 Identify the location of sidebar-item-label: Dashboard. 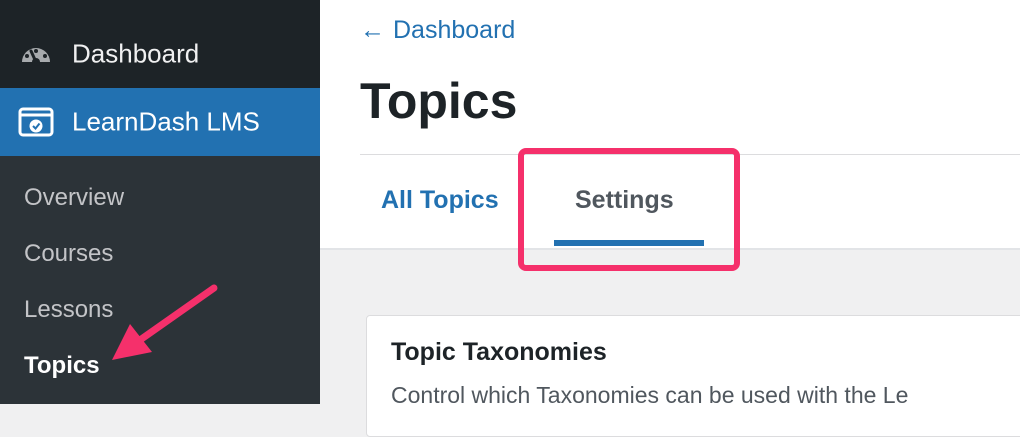
(136, 53).